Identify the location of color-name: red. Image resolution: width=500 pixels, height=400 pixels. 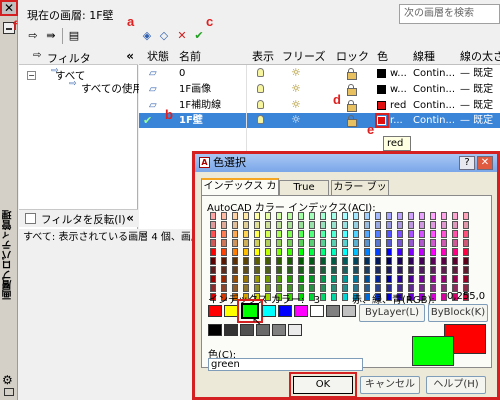
(398, 105).